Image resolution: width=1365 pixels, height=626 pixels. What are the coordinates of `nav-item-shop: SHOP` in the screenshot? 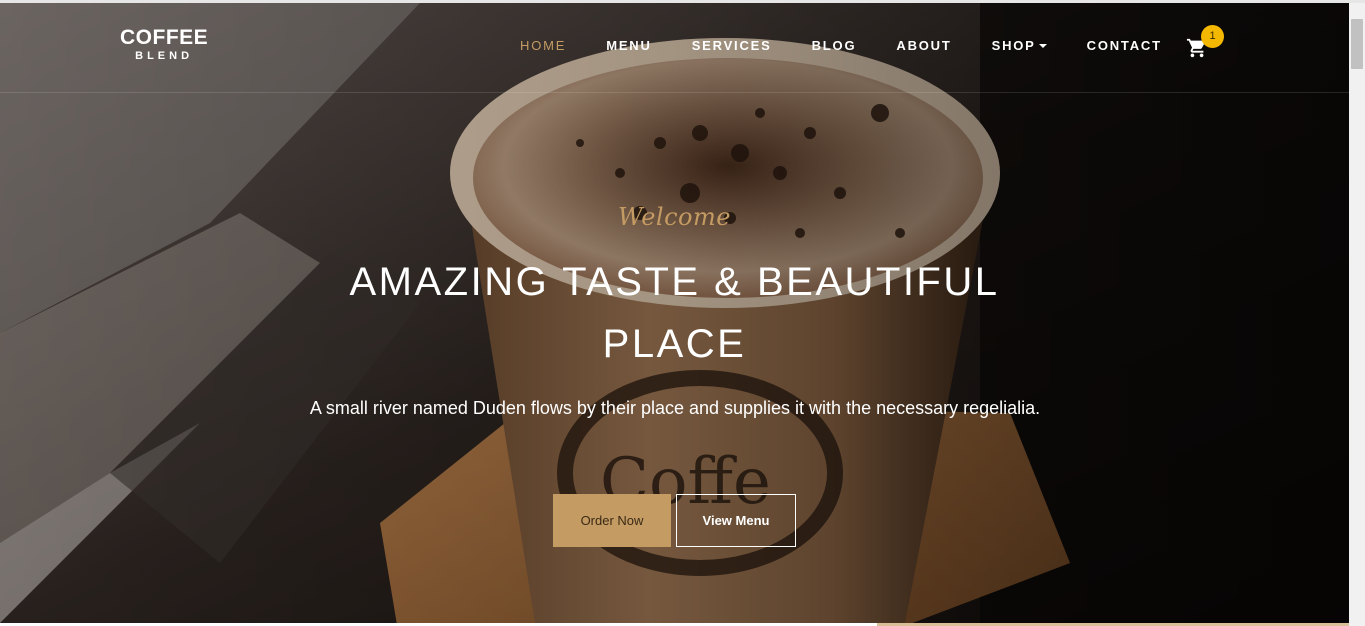 It's located at (1019, 46).